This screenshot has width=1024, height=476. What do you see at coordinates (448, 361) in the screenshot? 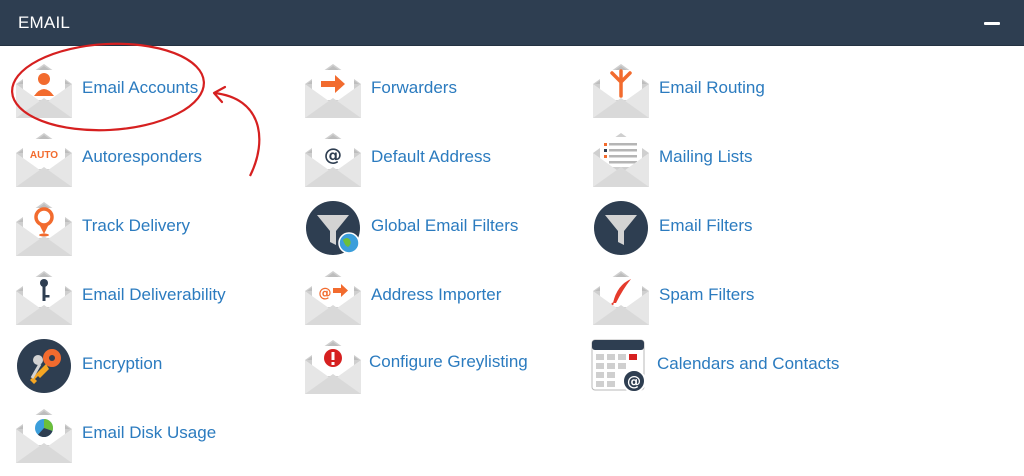
I see `configure-greylisting-label: Configure Greylisting` at bounding box center [448, 361].